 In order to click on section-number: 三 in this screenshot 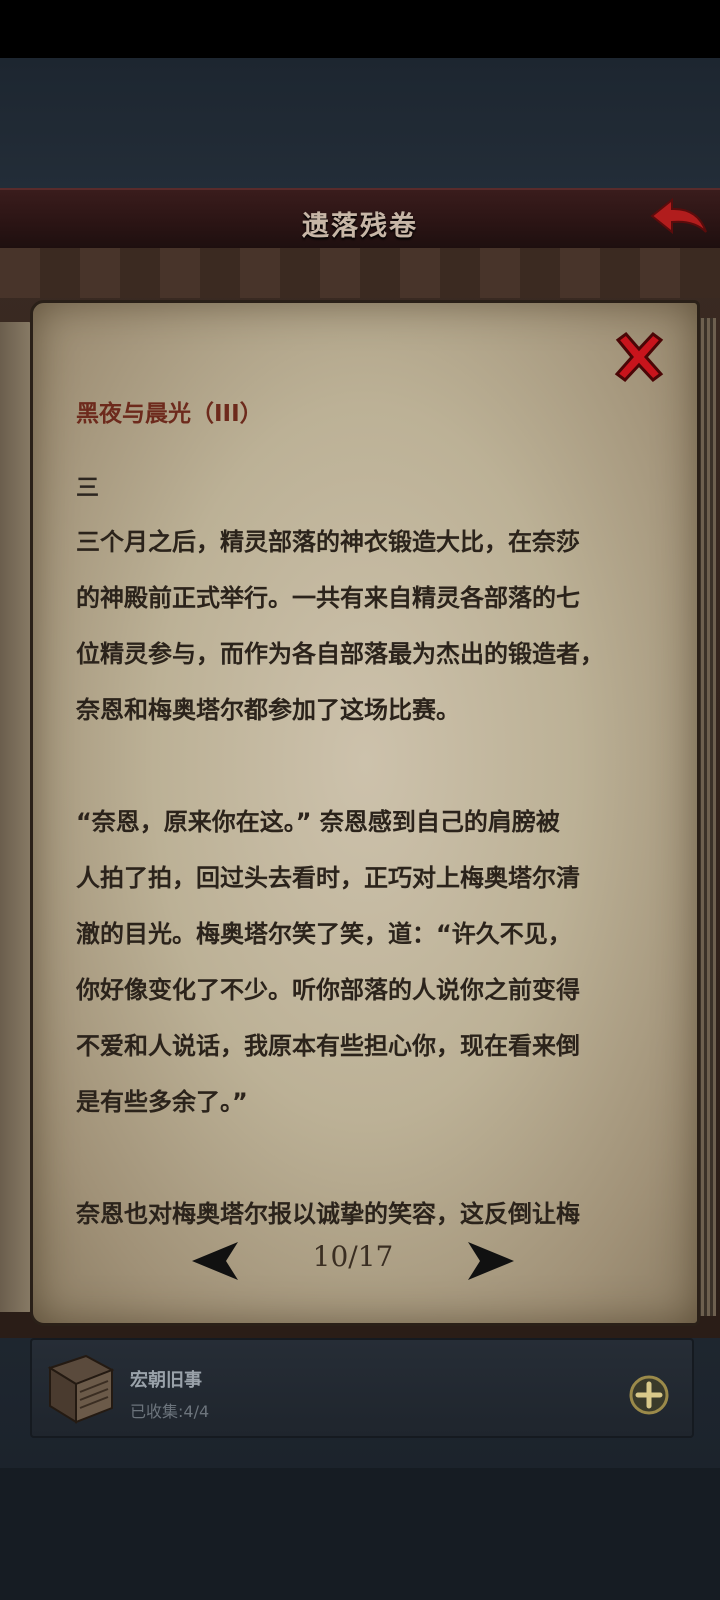, I will do `click(87, 488)`.